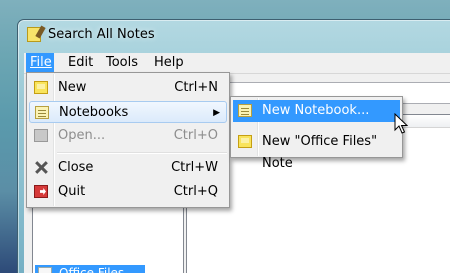 This screenshot has height=273, width=450. Describe the element at coordinates (41, 191) in the screenshot. I see `quit-icon` at that location.